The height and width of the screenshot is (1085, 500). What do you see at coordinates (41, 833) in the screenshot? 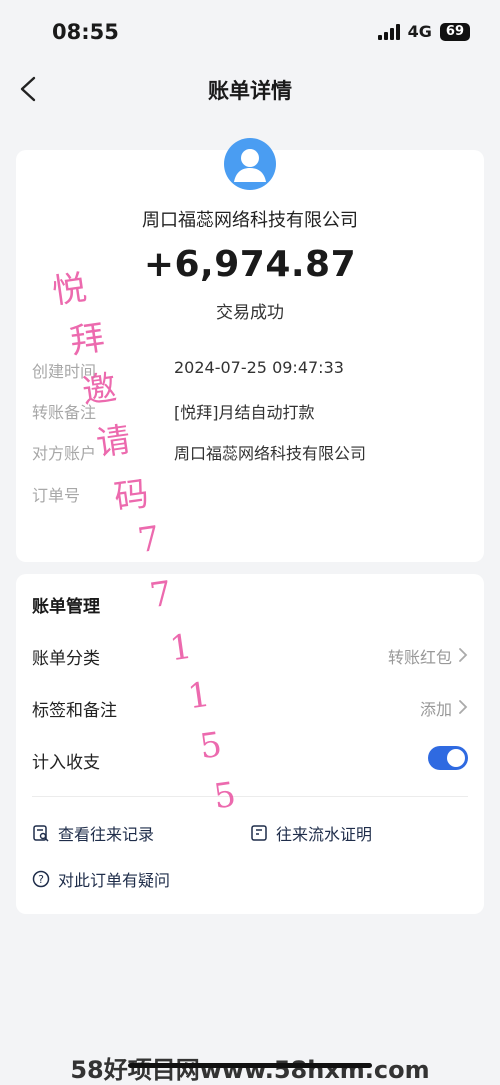
I see `records-icon` at bounding box center [41, 833].